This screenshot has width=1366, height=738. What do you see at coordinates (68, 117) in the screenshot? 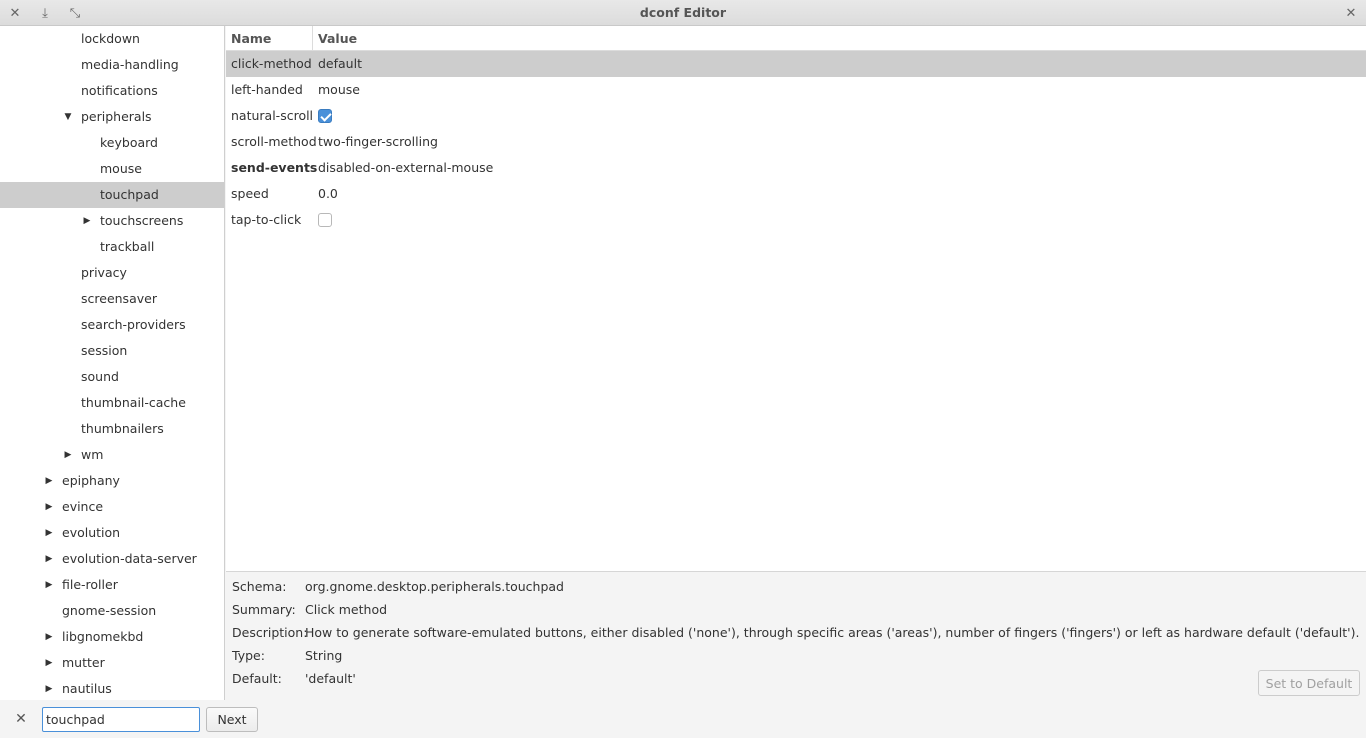
I see `expander-expanded-icon: ▼` at bounding box center [68, 117].